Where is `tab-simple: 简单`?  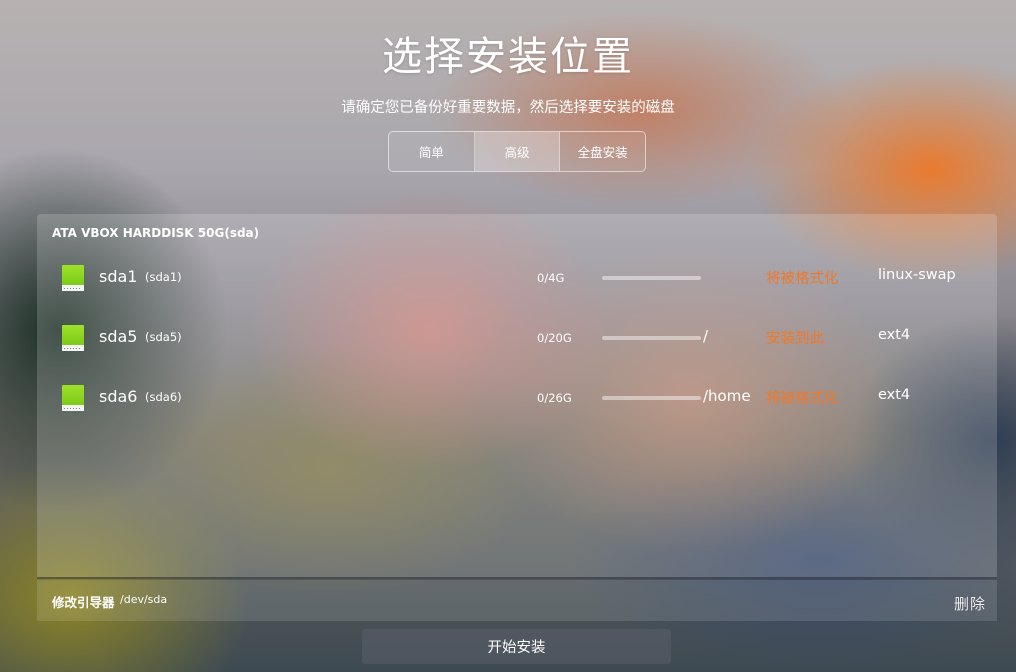 tab-simple: 简单 is located at coordinates (432, 151).